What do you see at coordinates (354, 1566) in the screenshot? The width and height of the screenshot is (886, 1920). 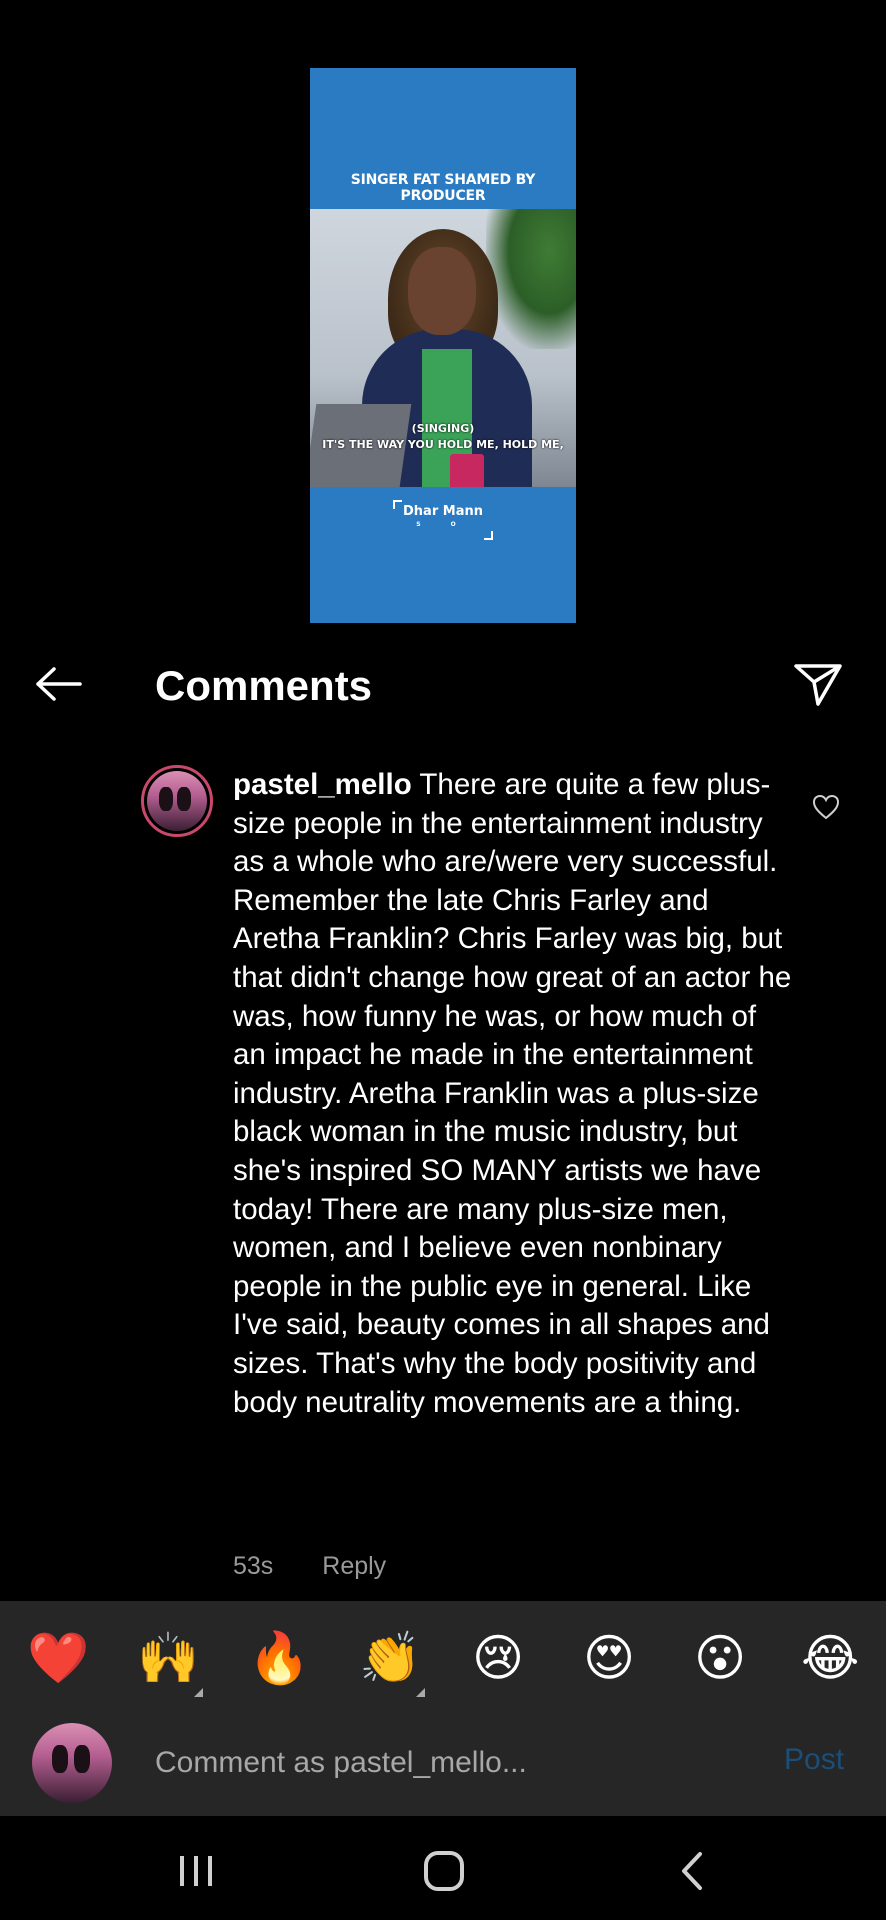 I see `reply-button: Reply` at bounding box center [354, 1566].